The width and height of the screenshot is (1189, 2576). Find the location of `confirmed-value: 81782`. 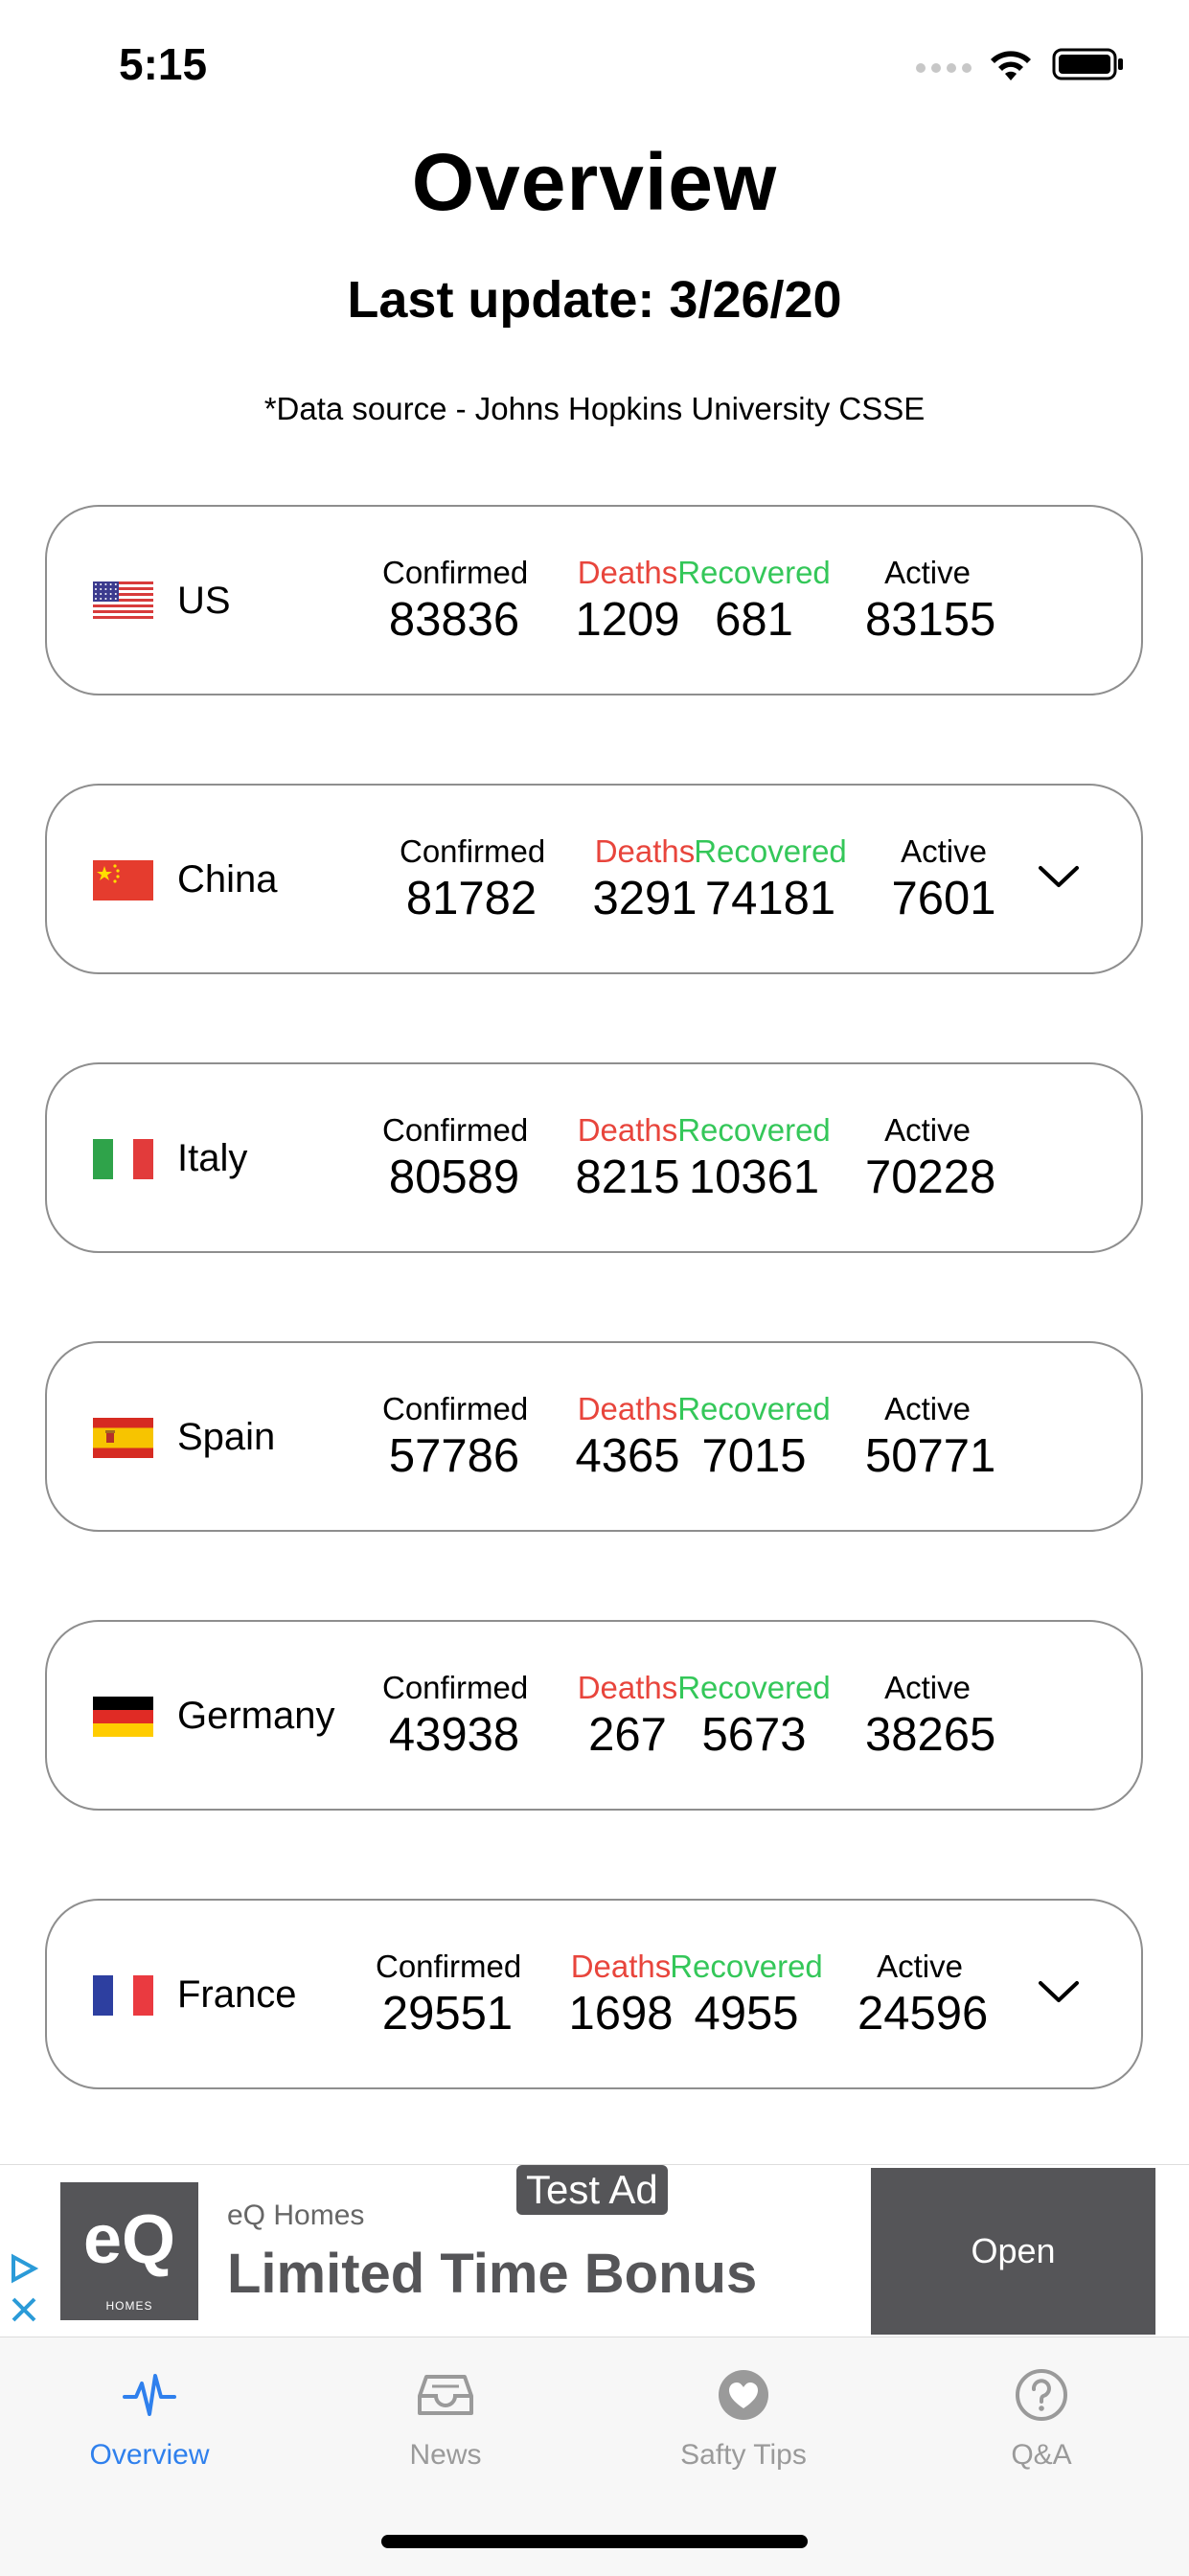

confirmed-value: 81782 is located at coordinates (471, 899).